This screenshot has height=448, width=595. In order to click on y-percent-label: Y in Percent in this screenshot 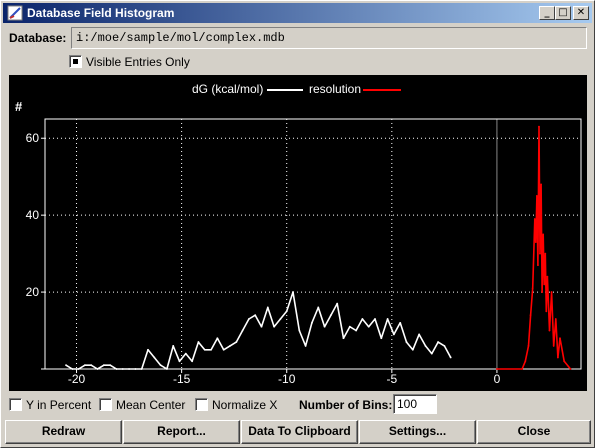, I will do `click(59, 404)`.